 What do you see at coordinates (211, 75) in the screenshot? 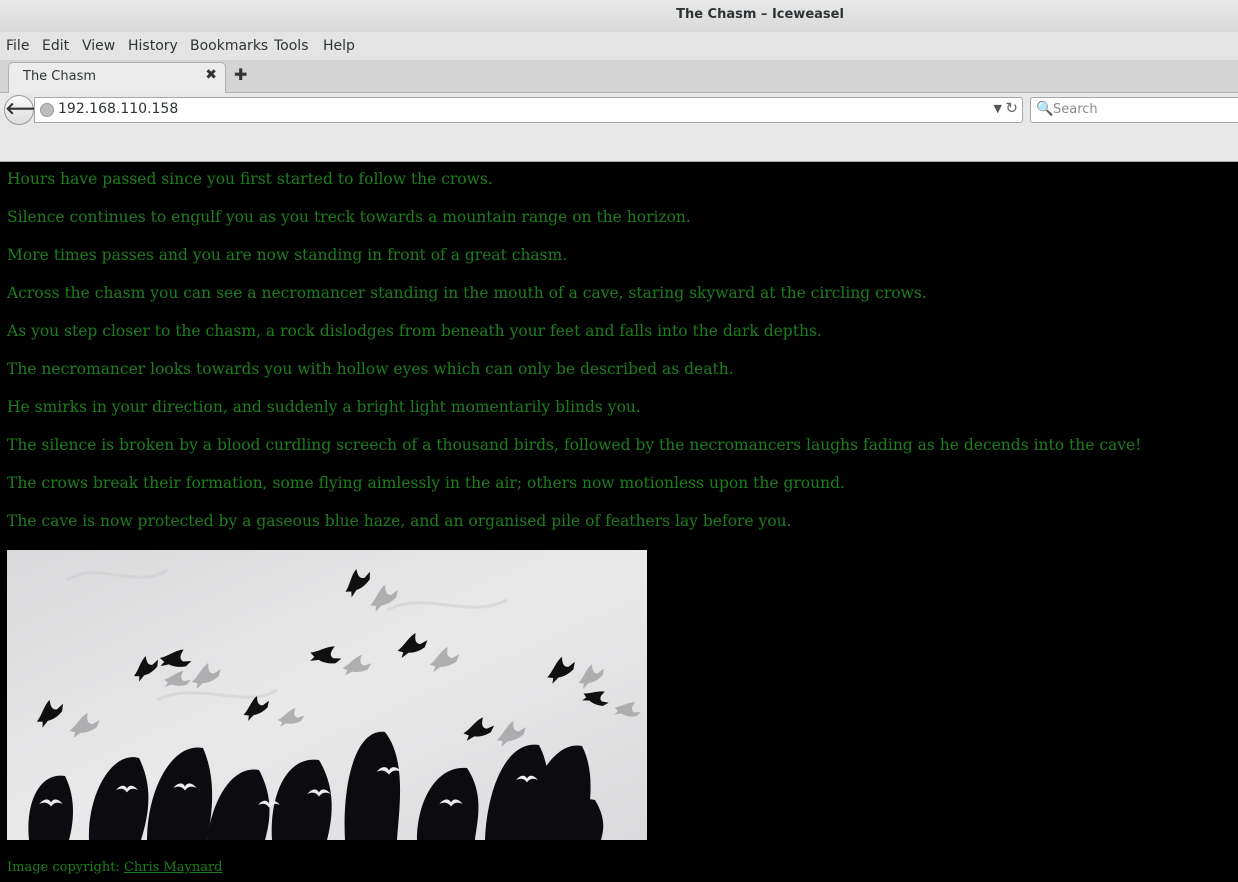
I see `close-icon: ✖` at bounding box center [211, 75].